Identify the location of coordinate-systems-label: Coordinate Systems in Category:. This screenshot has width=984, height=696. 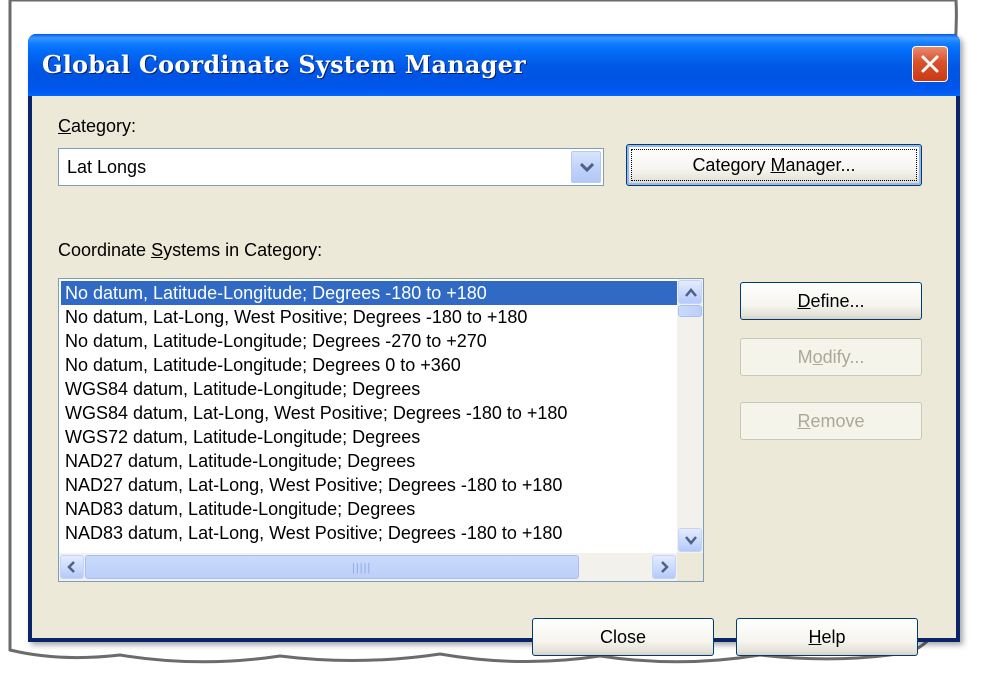
(190, 250).